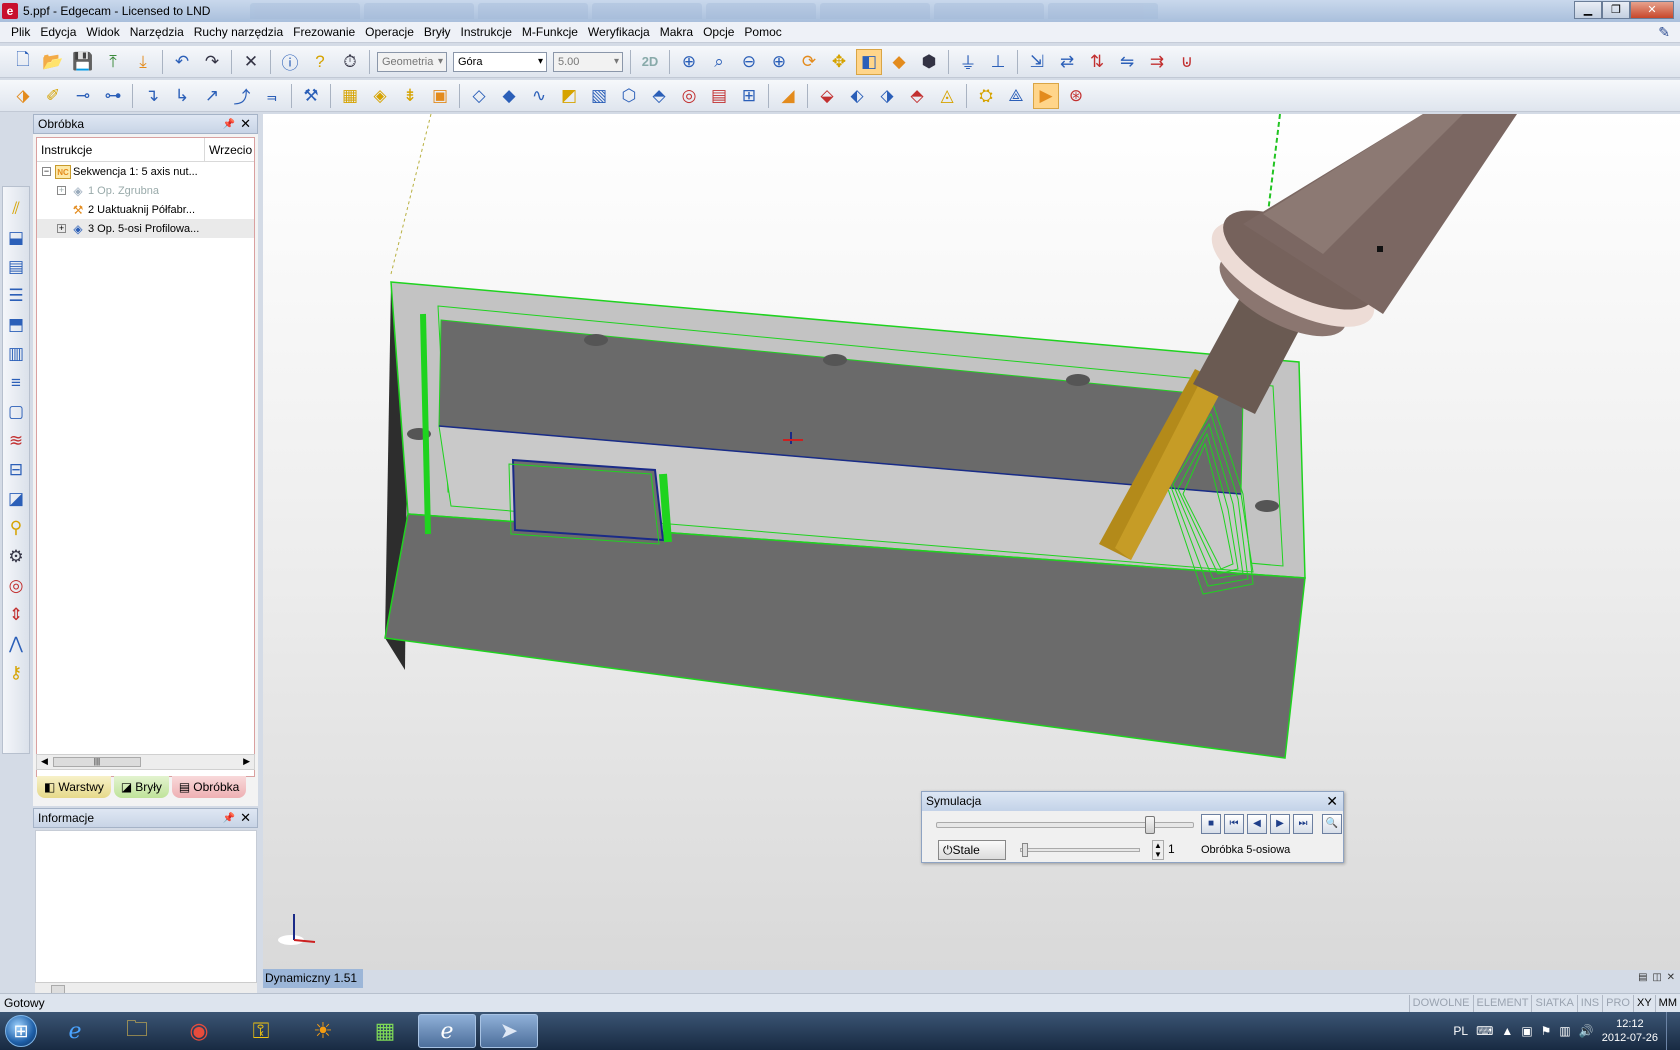 This screenshot has height=1050, width=1680. What do you see at coordinates (1332, 824) in the screenshot?
I see `zoom-icon: 🔍` at bounding box center [1332, 824].